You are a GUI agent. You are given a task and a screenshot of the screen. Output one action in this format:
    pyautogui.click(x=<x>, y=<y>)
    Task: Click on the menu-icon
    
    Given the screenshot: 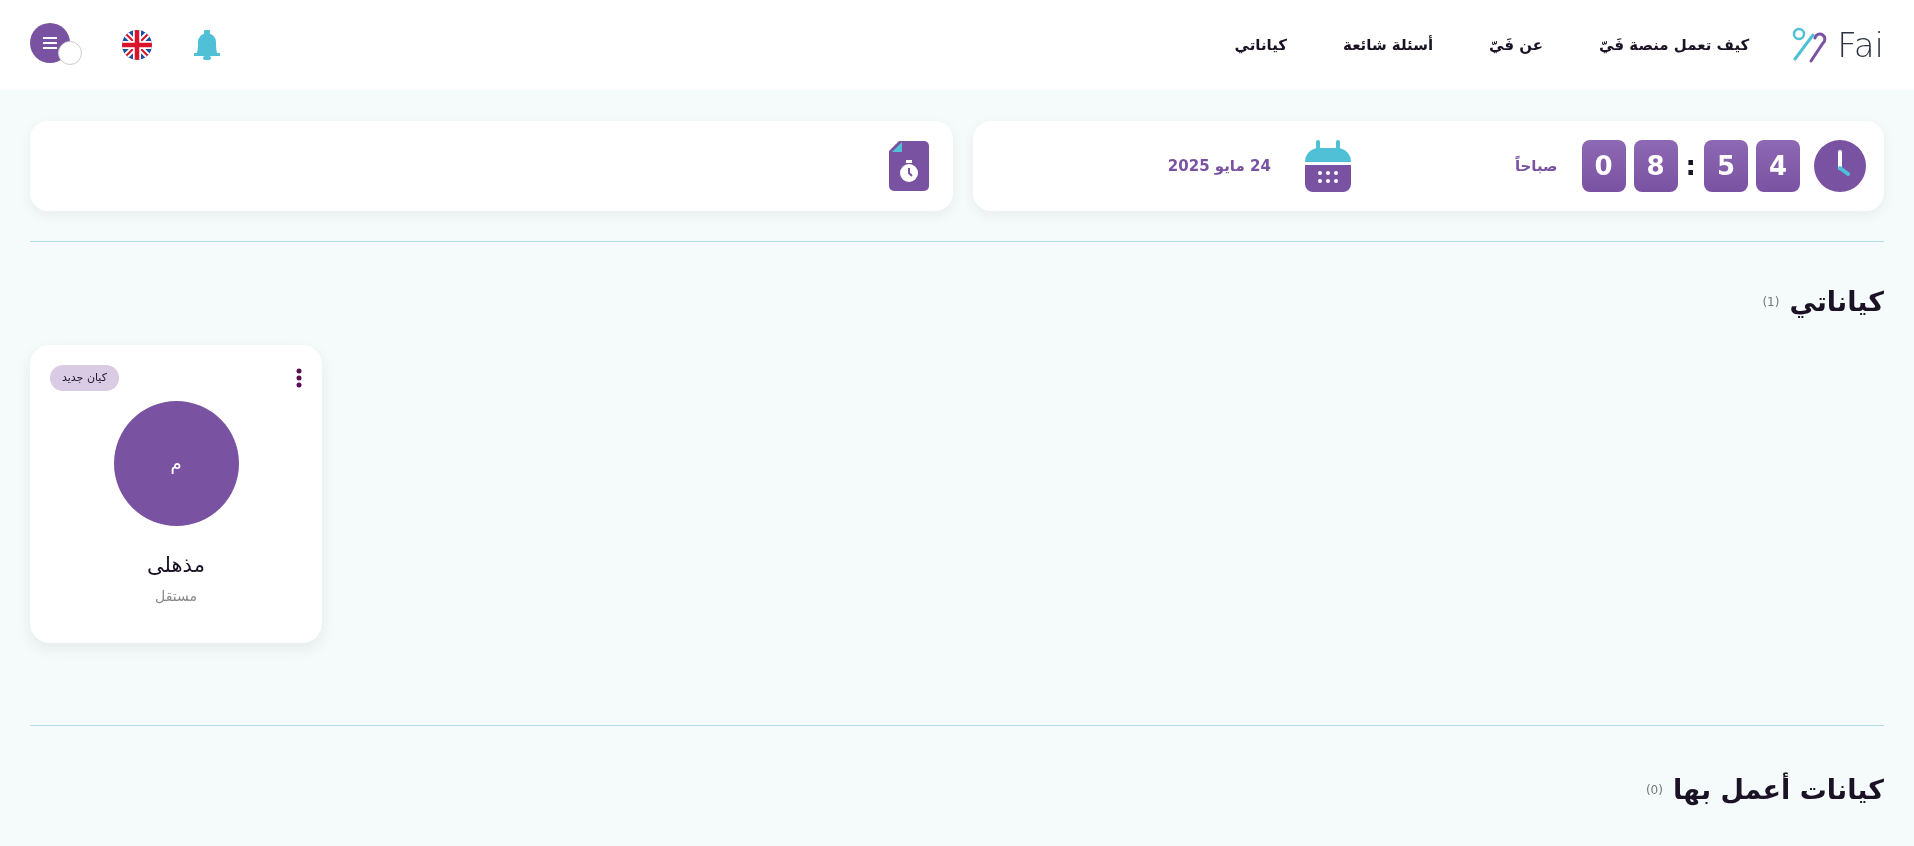 What is the action you would take?
    pyautogui.click(x=50, y=43)
    